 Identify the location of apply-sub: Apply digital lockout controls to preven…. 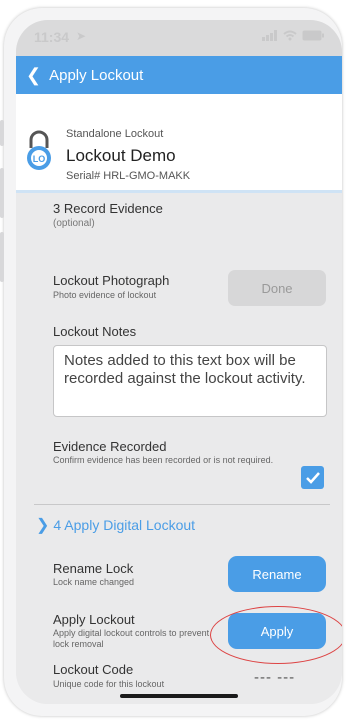
(131, 638).